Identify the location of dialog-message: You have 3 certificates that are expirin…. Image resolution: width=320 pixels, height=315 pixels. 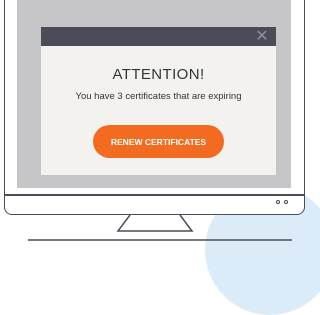
(158, 96).